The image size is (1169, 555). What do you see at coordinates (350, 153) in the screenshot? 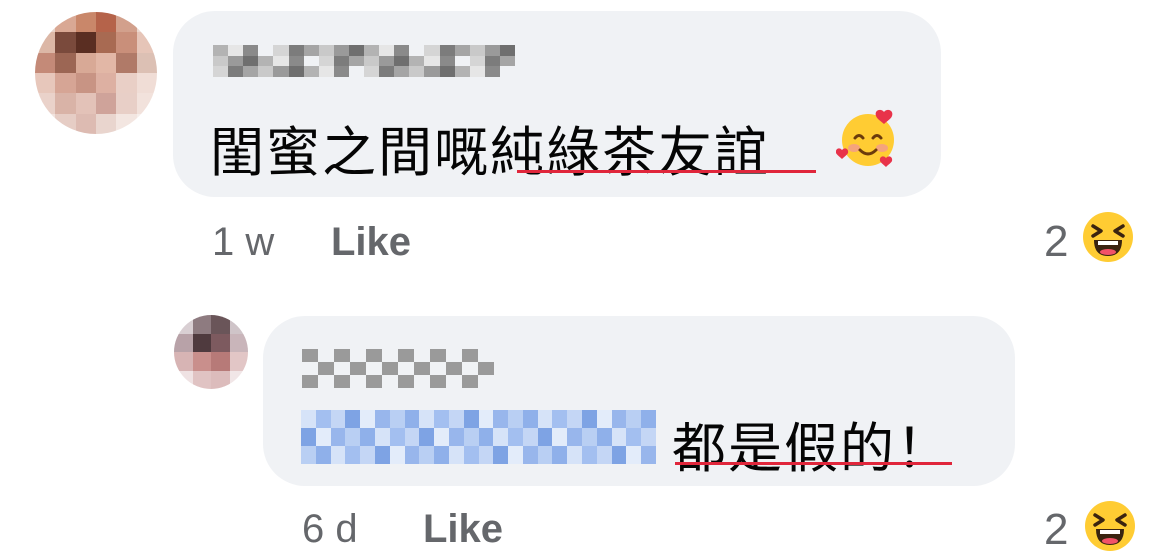
I see `comment-text-prefix: 閨蜜之間嘅` at bounding box center [350, 153].